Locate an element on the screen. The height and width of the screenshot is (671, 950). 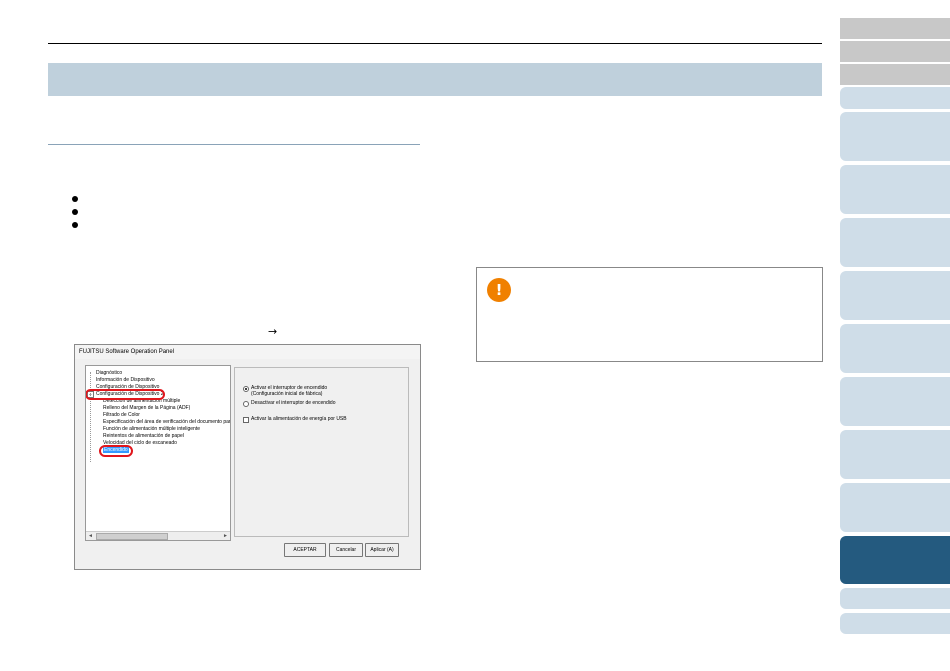
tree-item-diagnostico: Diagnóstico is located at coordinates (109, 373).